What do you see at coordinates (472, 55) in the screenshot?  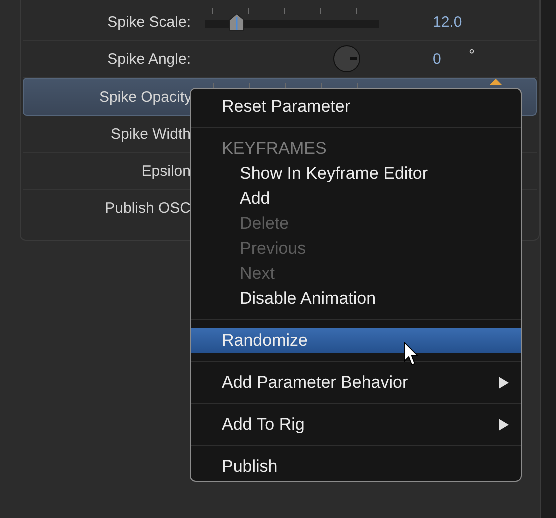 I see `unit-label: °` at bounding box center [472, 55].